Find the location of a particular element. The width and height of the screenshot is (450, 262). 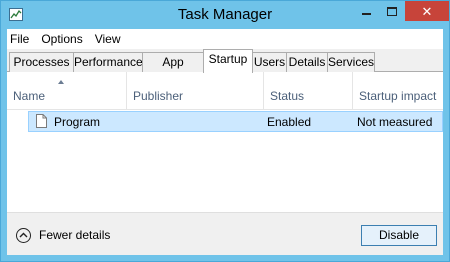

document-icon is located at coordinates (41, 121).